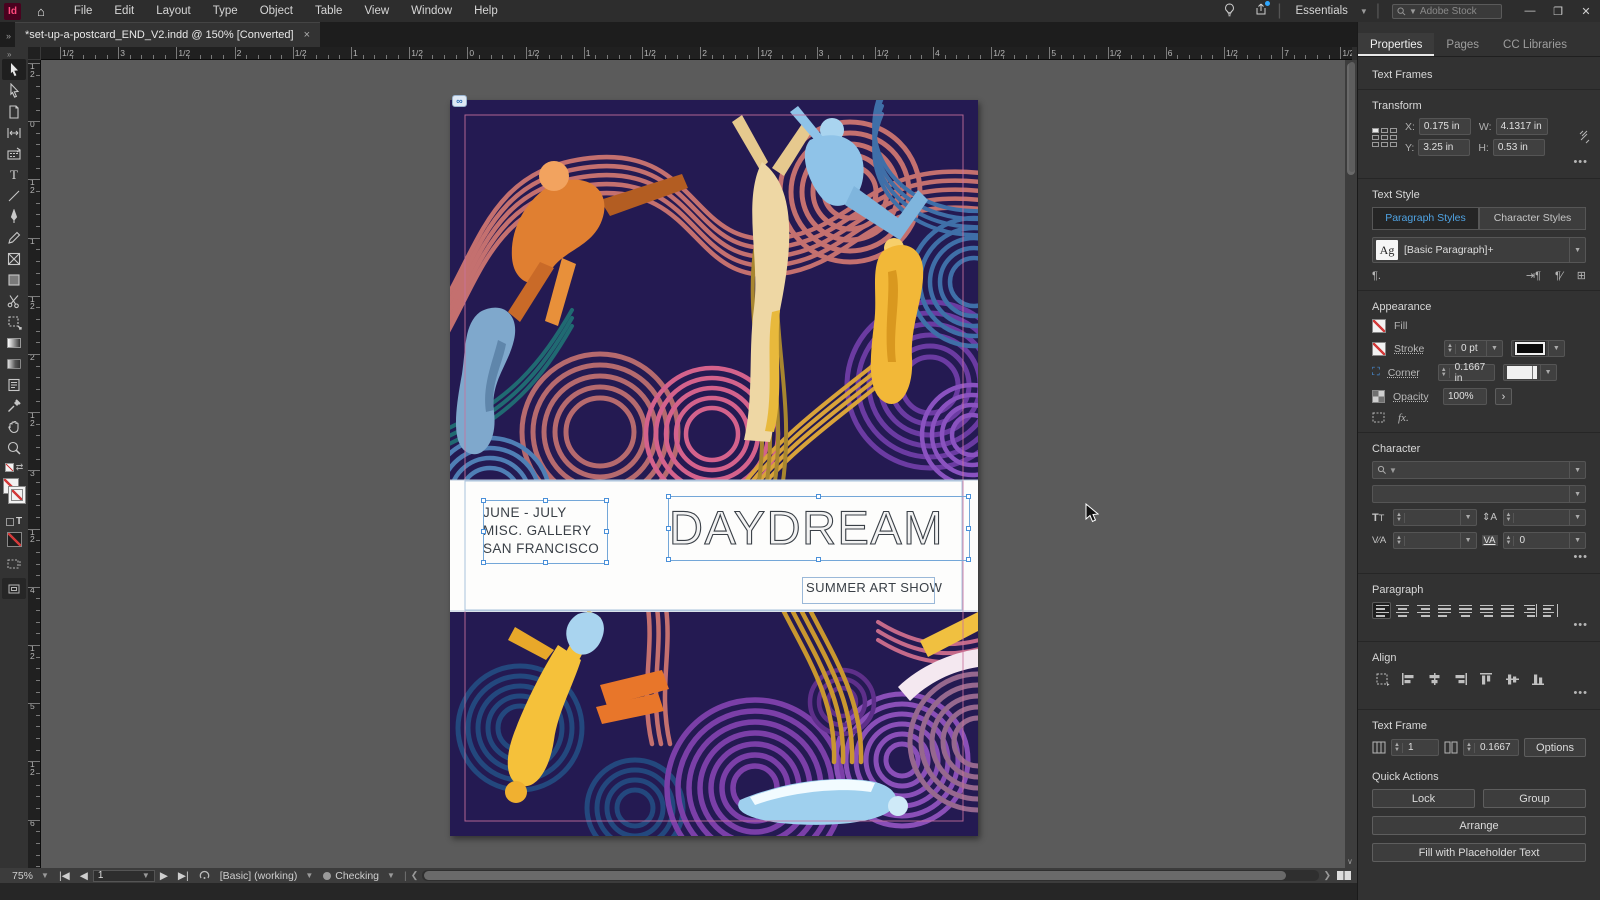 The image size is (1600, 900). What do you see at coordinates (1444, 610) in the screenshot?
I see `paragraph-justify-left-button` at bounding box center [1444, 610].